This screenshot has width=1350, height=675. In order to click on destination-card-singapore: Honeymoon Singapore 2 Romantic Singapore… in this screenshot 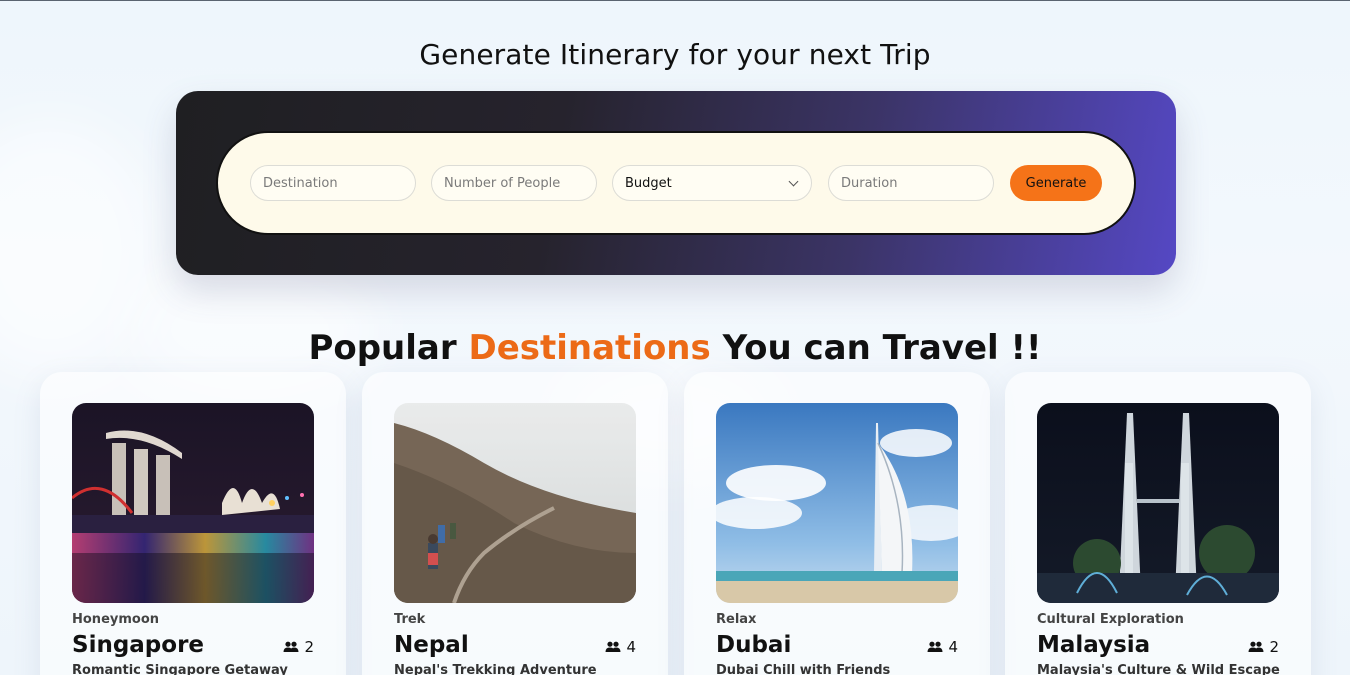, I will do `click(193, 523)`.